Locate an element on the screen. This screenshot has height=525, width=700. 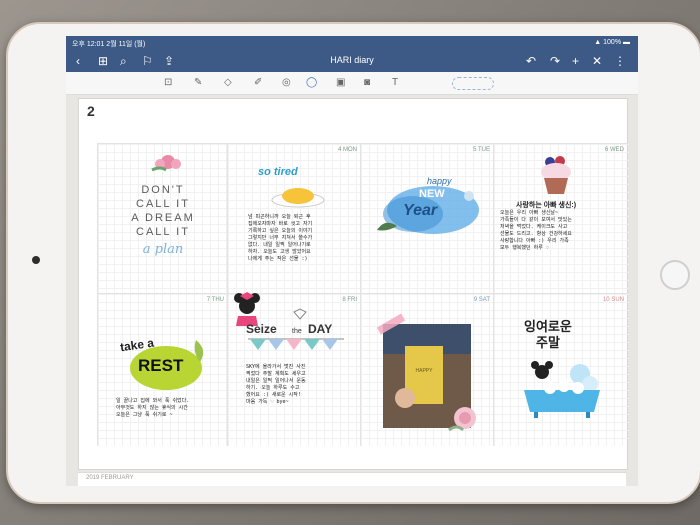
image-icon: ▣ is located at coordinates (340, 83).